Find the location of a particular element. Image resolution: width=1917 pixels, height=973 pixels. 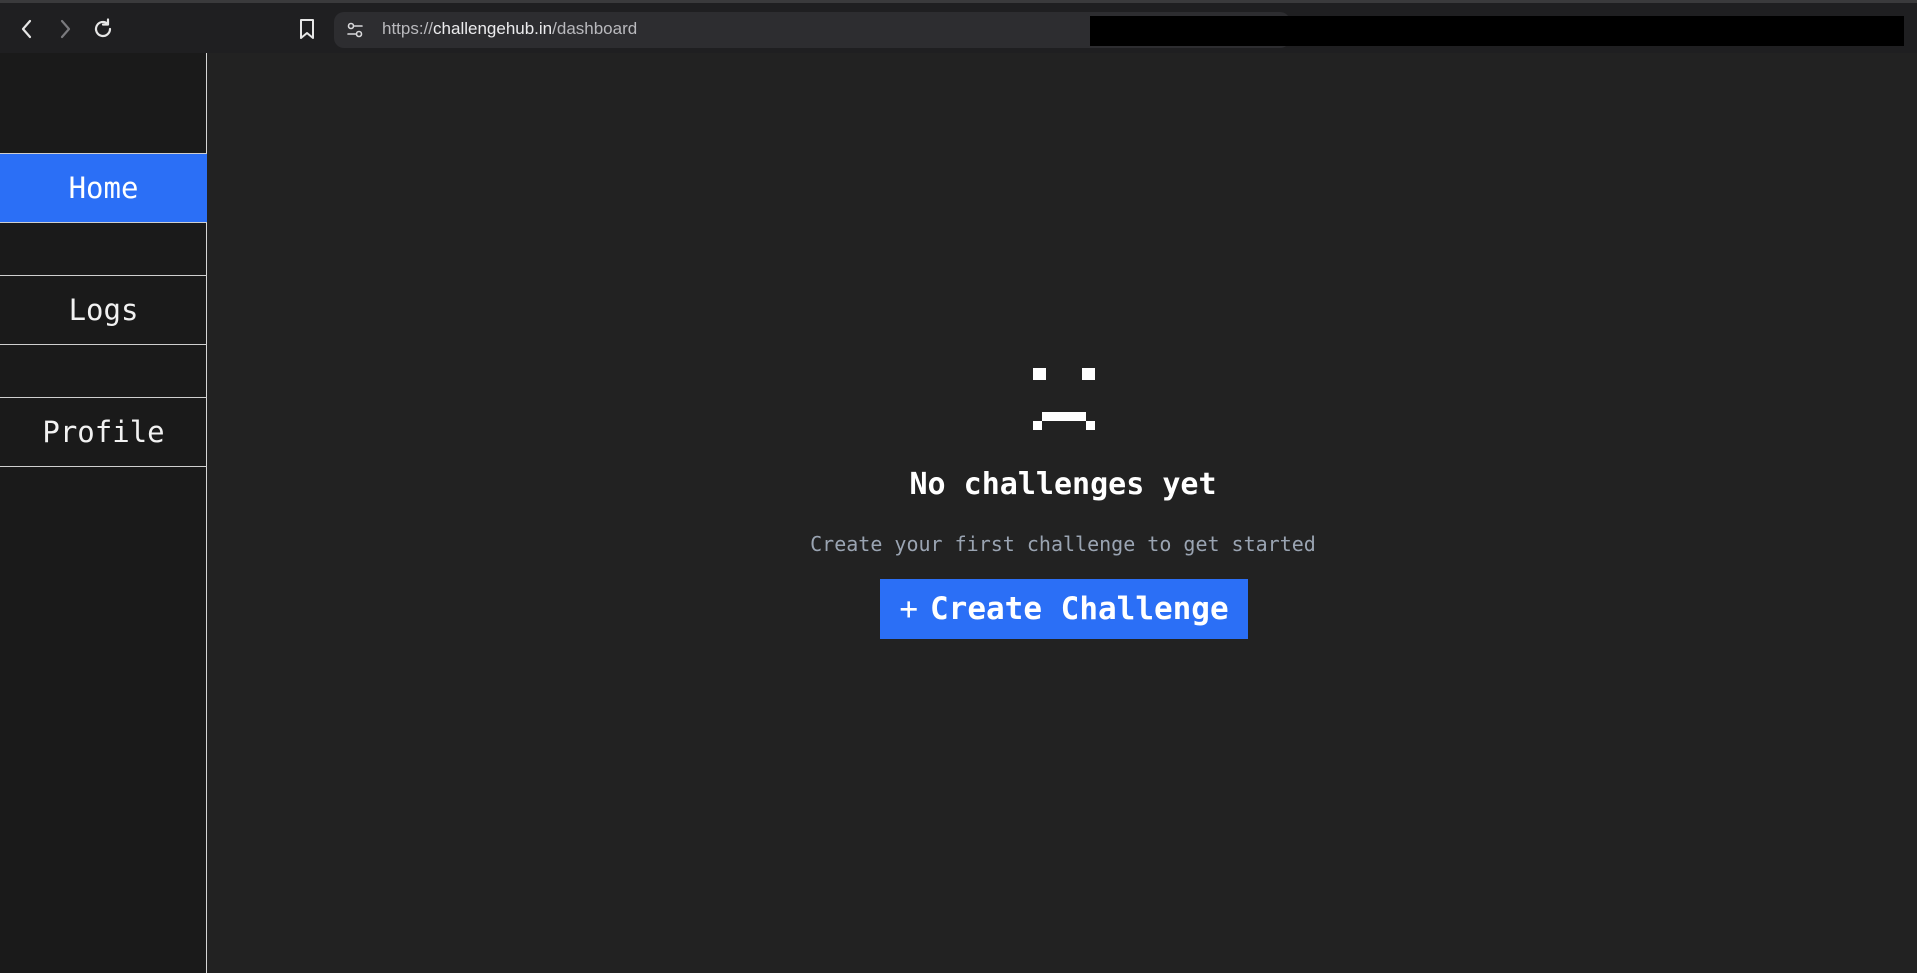

sidebar-item-label: Logs is located at coordinates (103, 310).